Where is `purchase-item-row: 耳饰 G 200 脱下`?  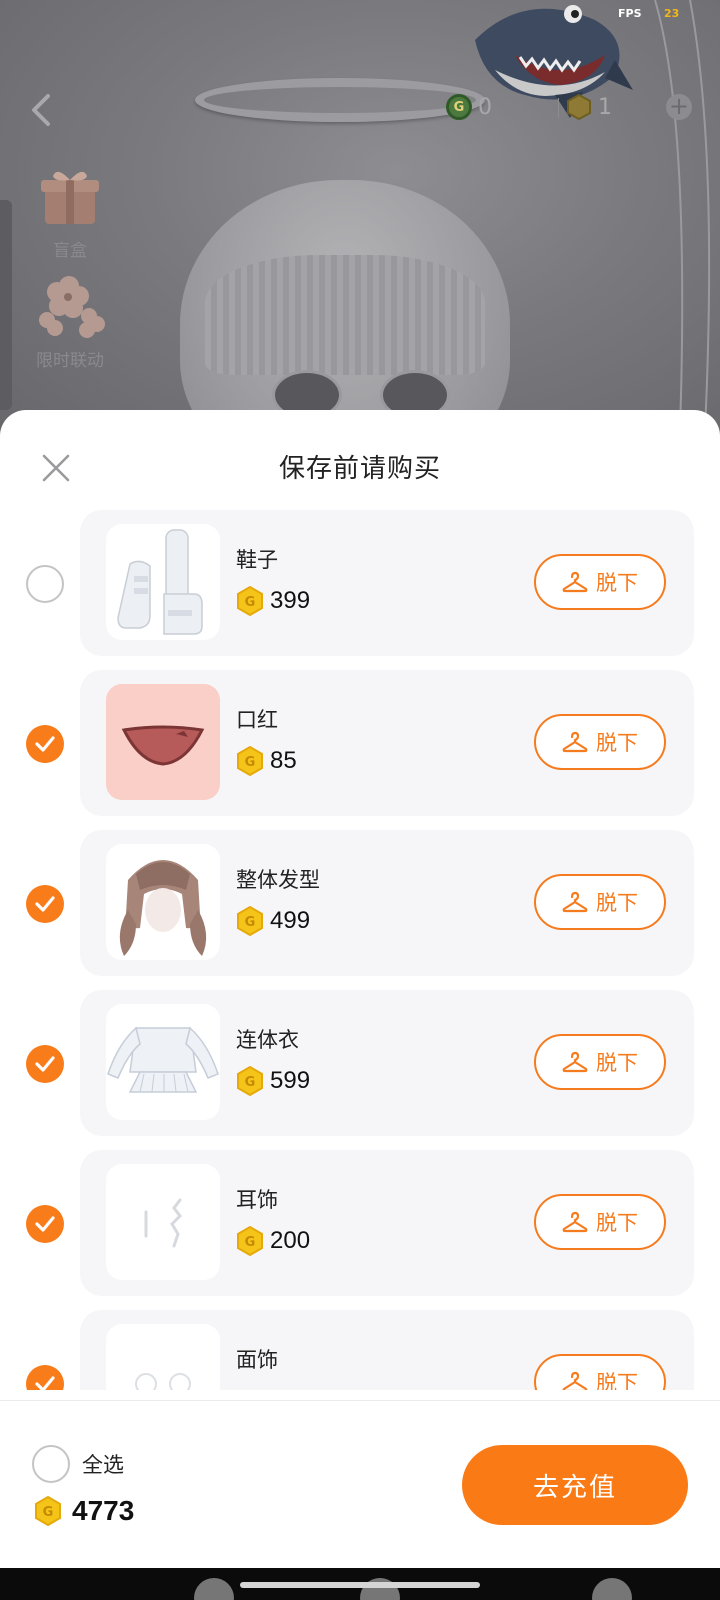 purchase-item-row: 耳饰 G 200 脱下 is located at coordinates (360, 1223).